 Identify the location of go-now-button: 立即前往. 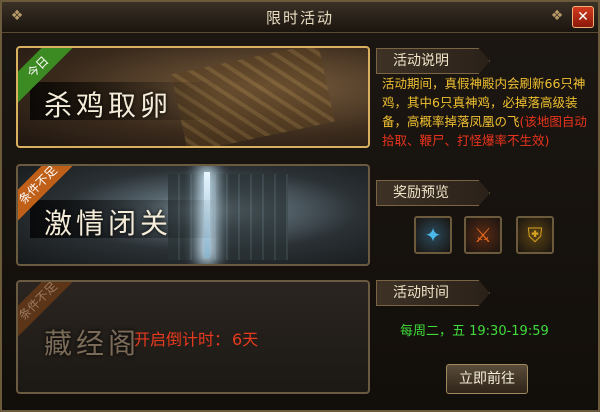
(487, 379).